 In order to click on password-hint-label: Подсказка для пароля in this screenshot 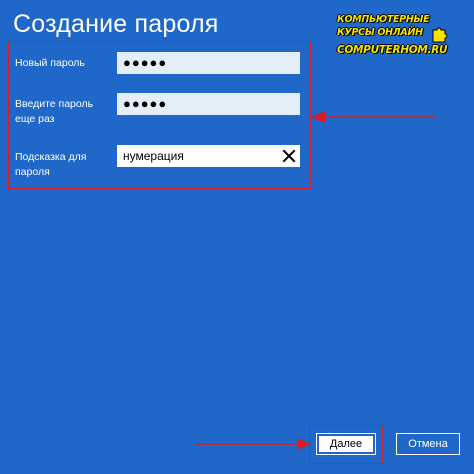, I will do `click(50, 165)`.